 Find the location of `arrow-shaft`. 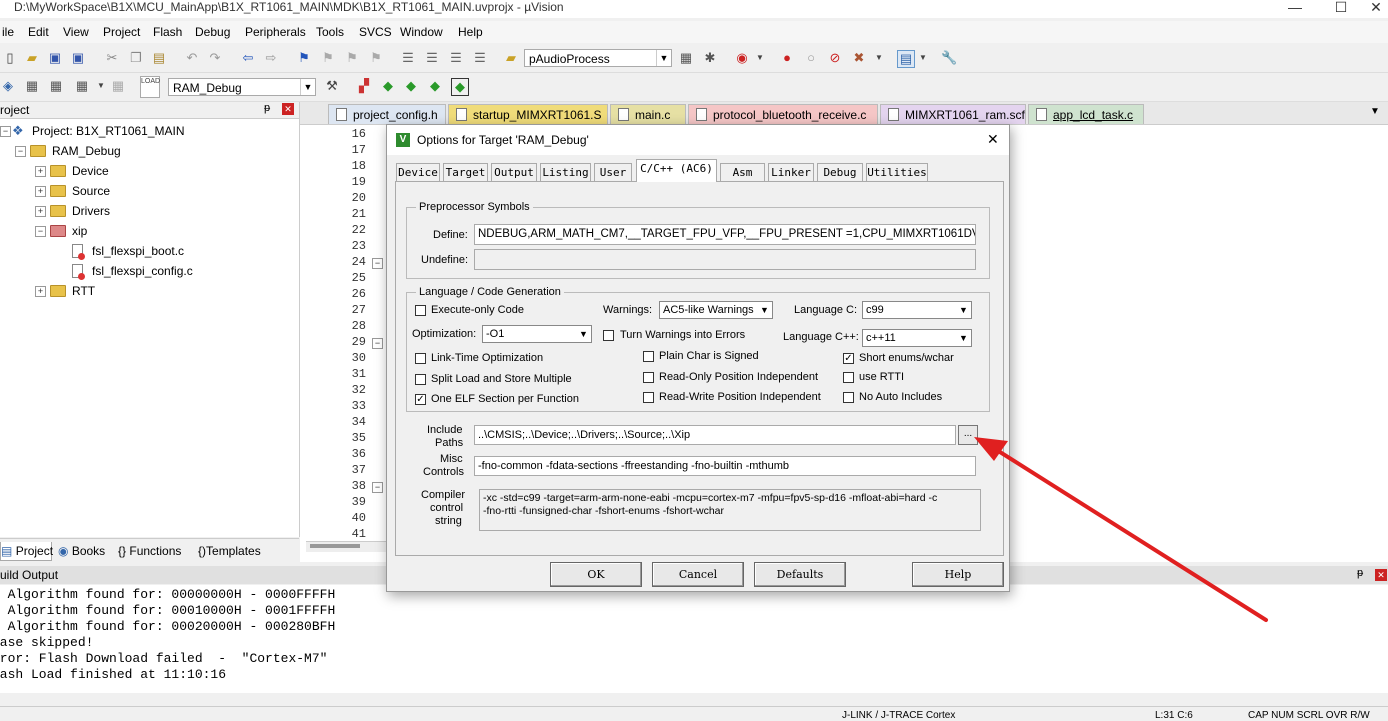

arrow-shaft is located at coordinates (1129, 533).